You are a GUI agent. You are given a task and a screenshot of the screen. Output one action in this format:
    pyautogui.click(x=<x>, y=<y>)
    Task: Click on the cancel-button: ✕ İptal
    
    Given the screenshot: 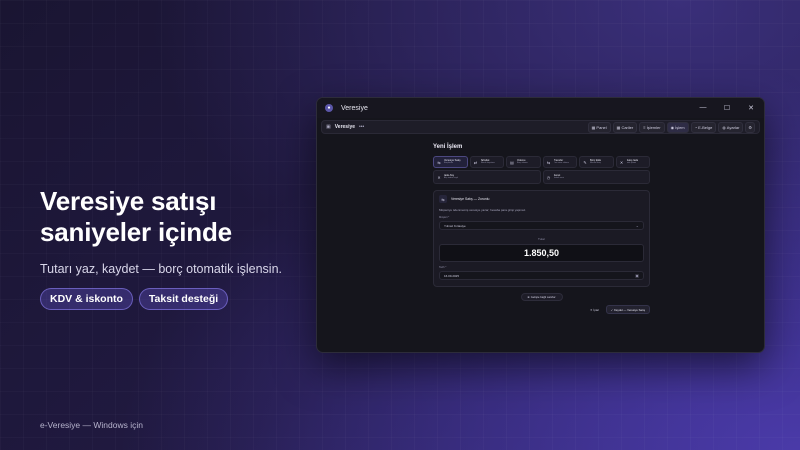 What is the action you would take?
    pyautogui.click(x=594, y=309)
    